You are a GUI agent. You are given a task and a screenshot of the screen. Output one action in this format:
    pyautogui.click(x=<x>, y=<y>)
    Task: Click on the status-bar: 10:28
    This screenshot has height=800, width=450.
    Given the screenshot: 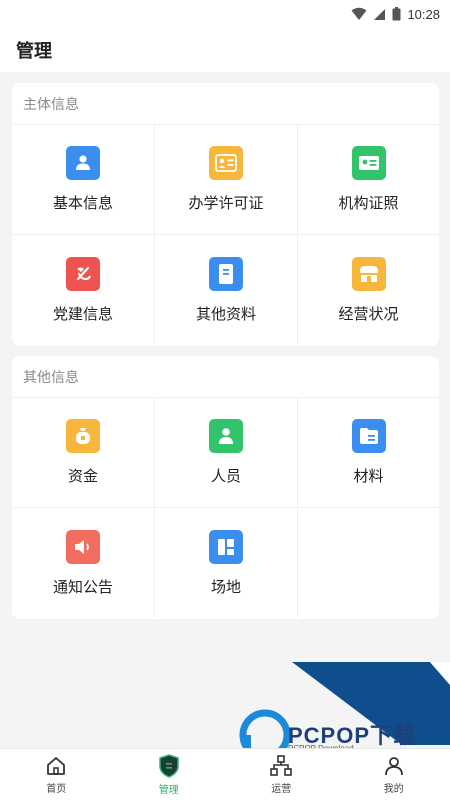 What is the action you would take?
    pyautogui.click(x=225, y=14)
    